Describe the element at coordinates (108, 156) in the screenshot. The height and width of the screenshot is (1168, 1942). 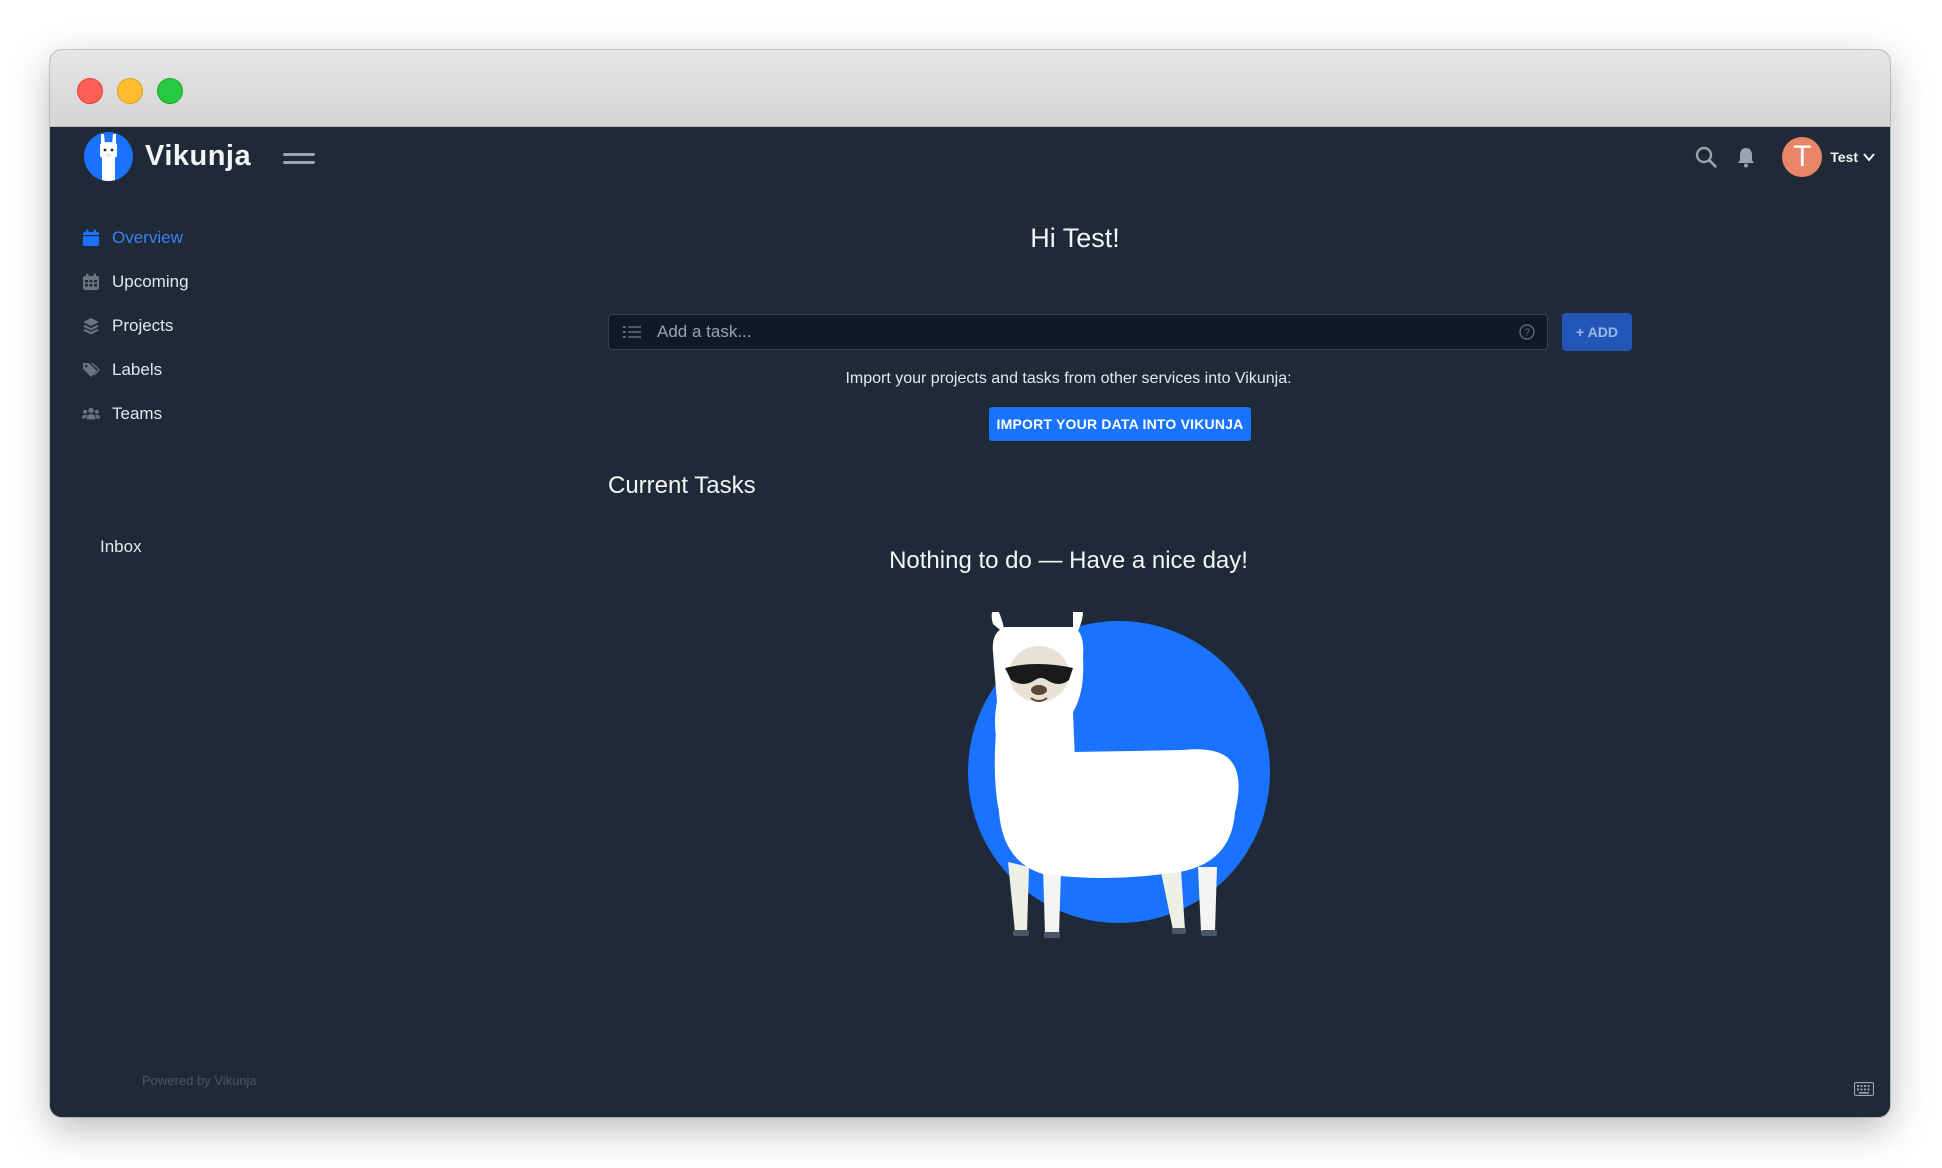
I see `vikunja-logo-icon` at that location.